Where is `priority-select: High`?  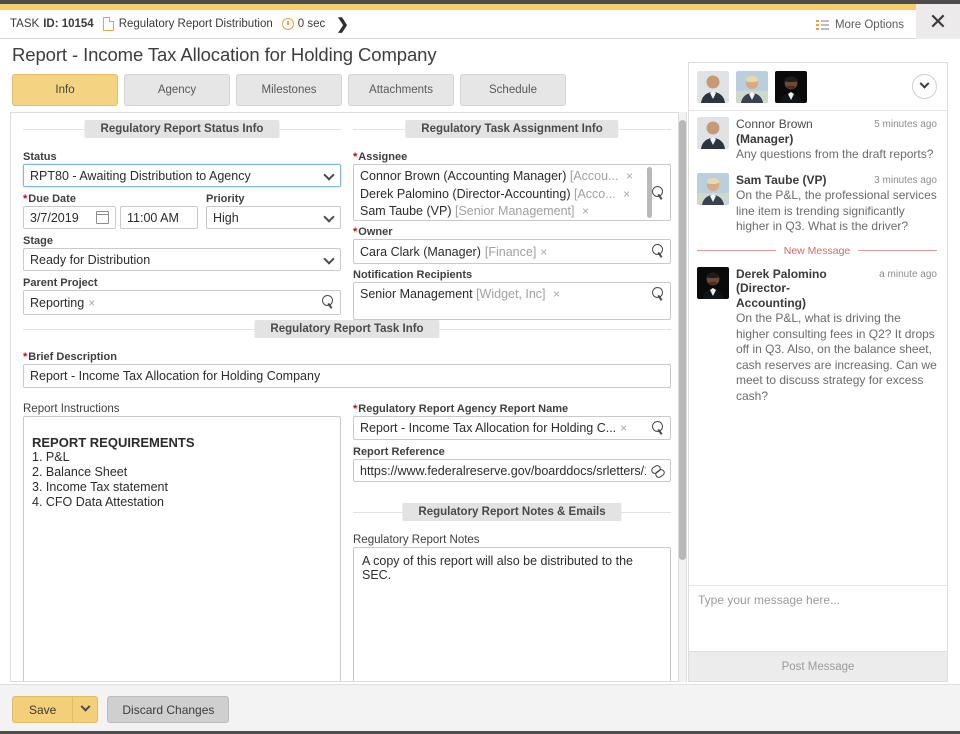 priority-select: High is located at coordinates (273, 217).